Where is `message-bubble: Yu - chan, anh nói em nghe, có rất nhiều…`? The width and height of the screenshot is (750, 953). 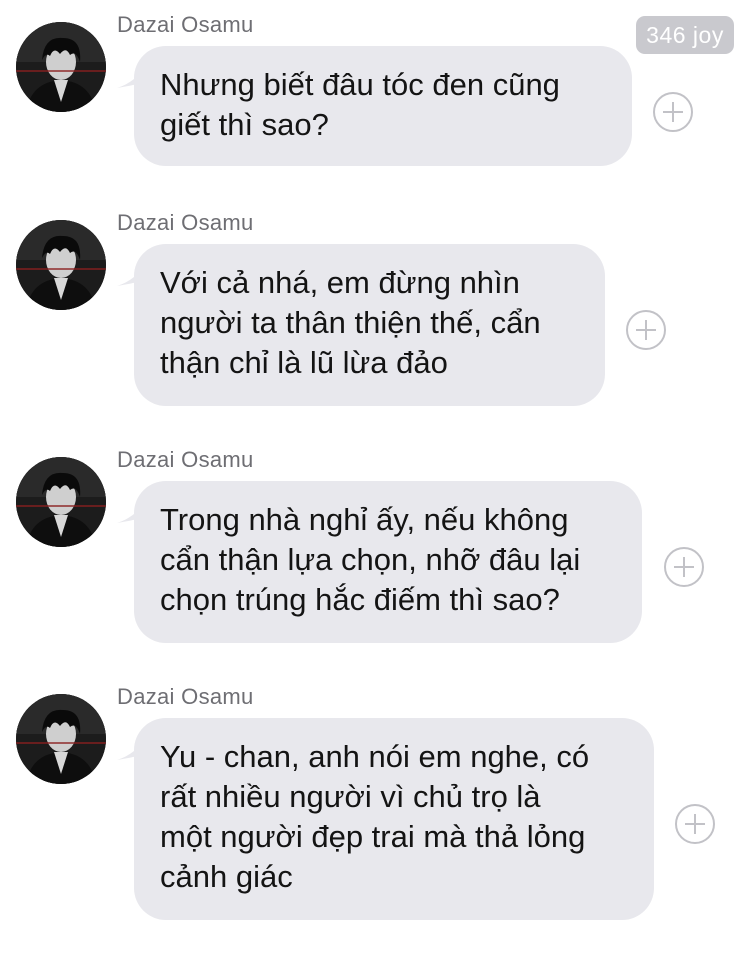 message-bubble: Yu - chan, anh nói em nghe, có rất nhiều… is located at coordinates (394, 819).